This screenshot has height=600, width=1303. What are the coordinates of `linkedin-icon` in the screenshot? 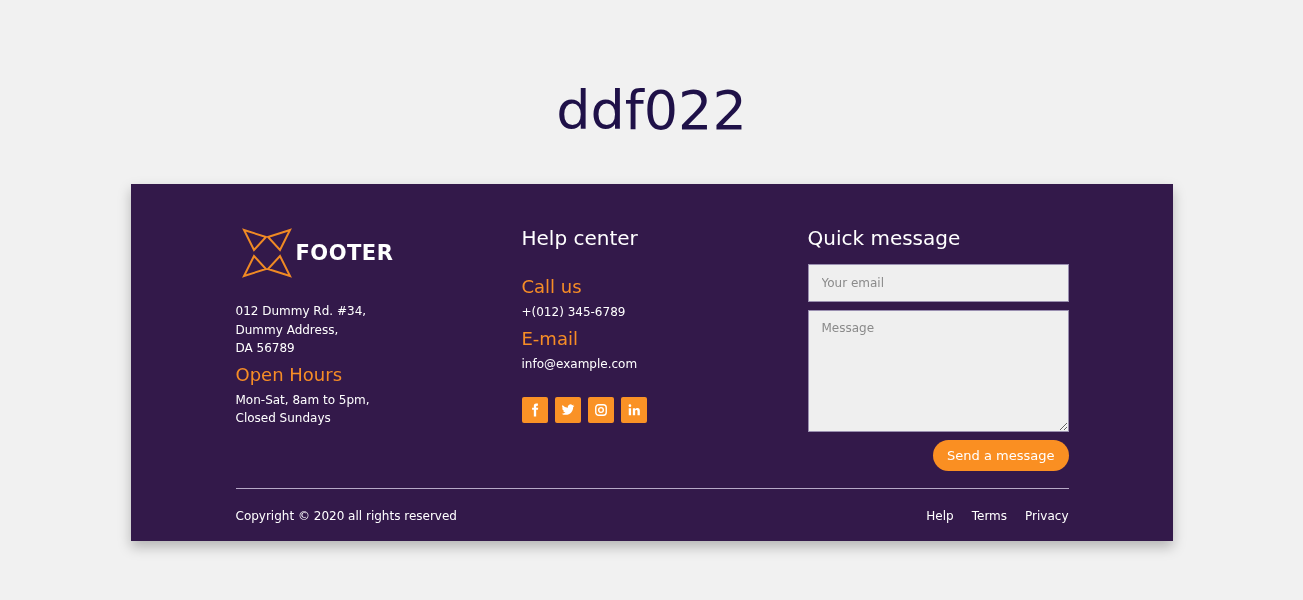 It's located at (633, 410).